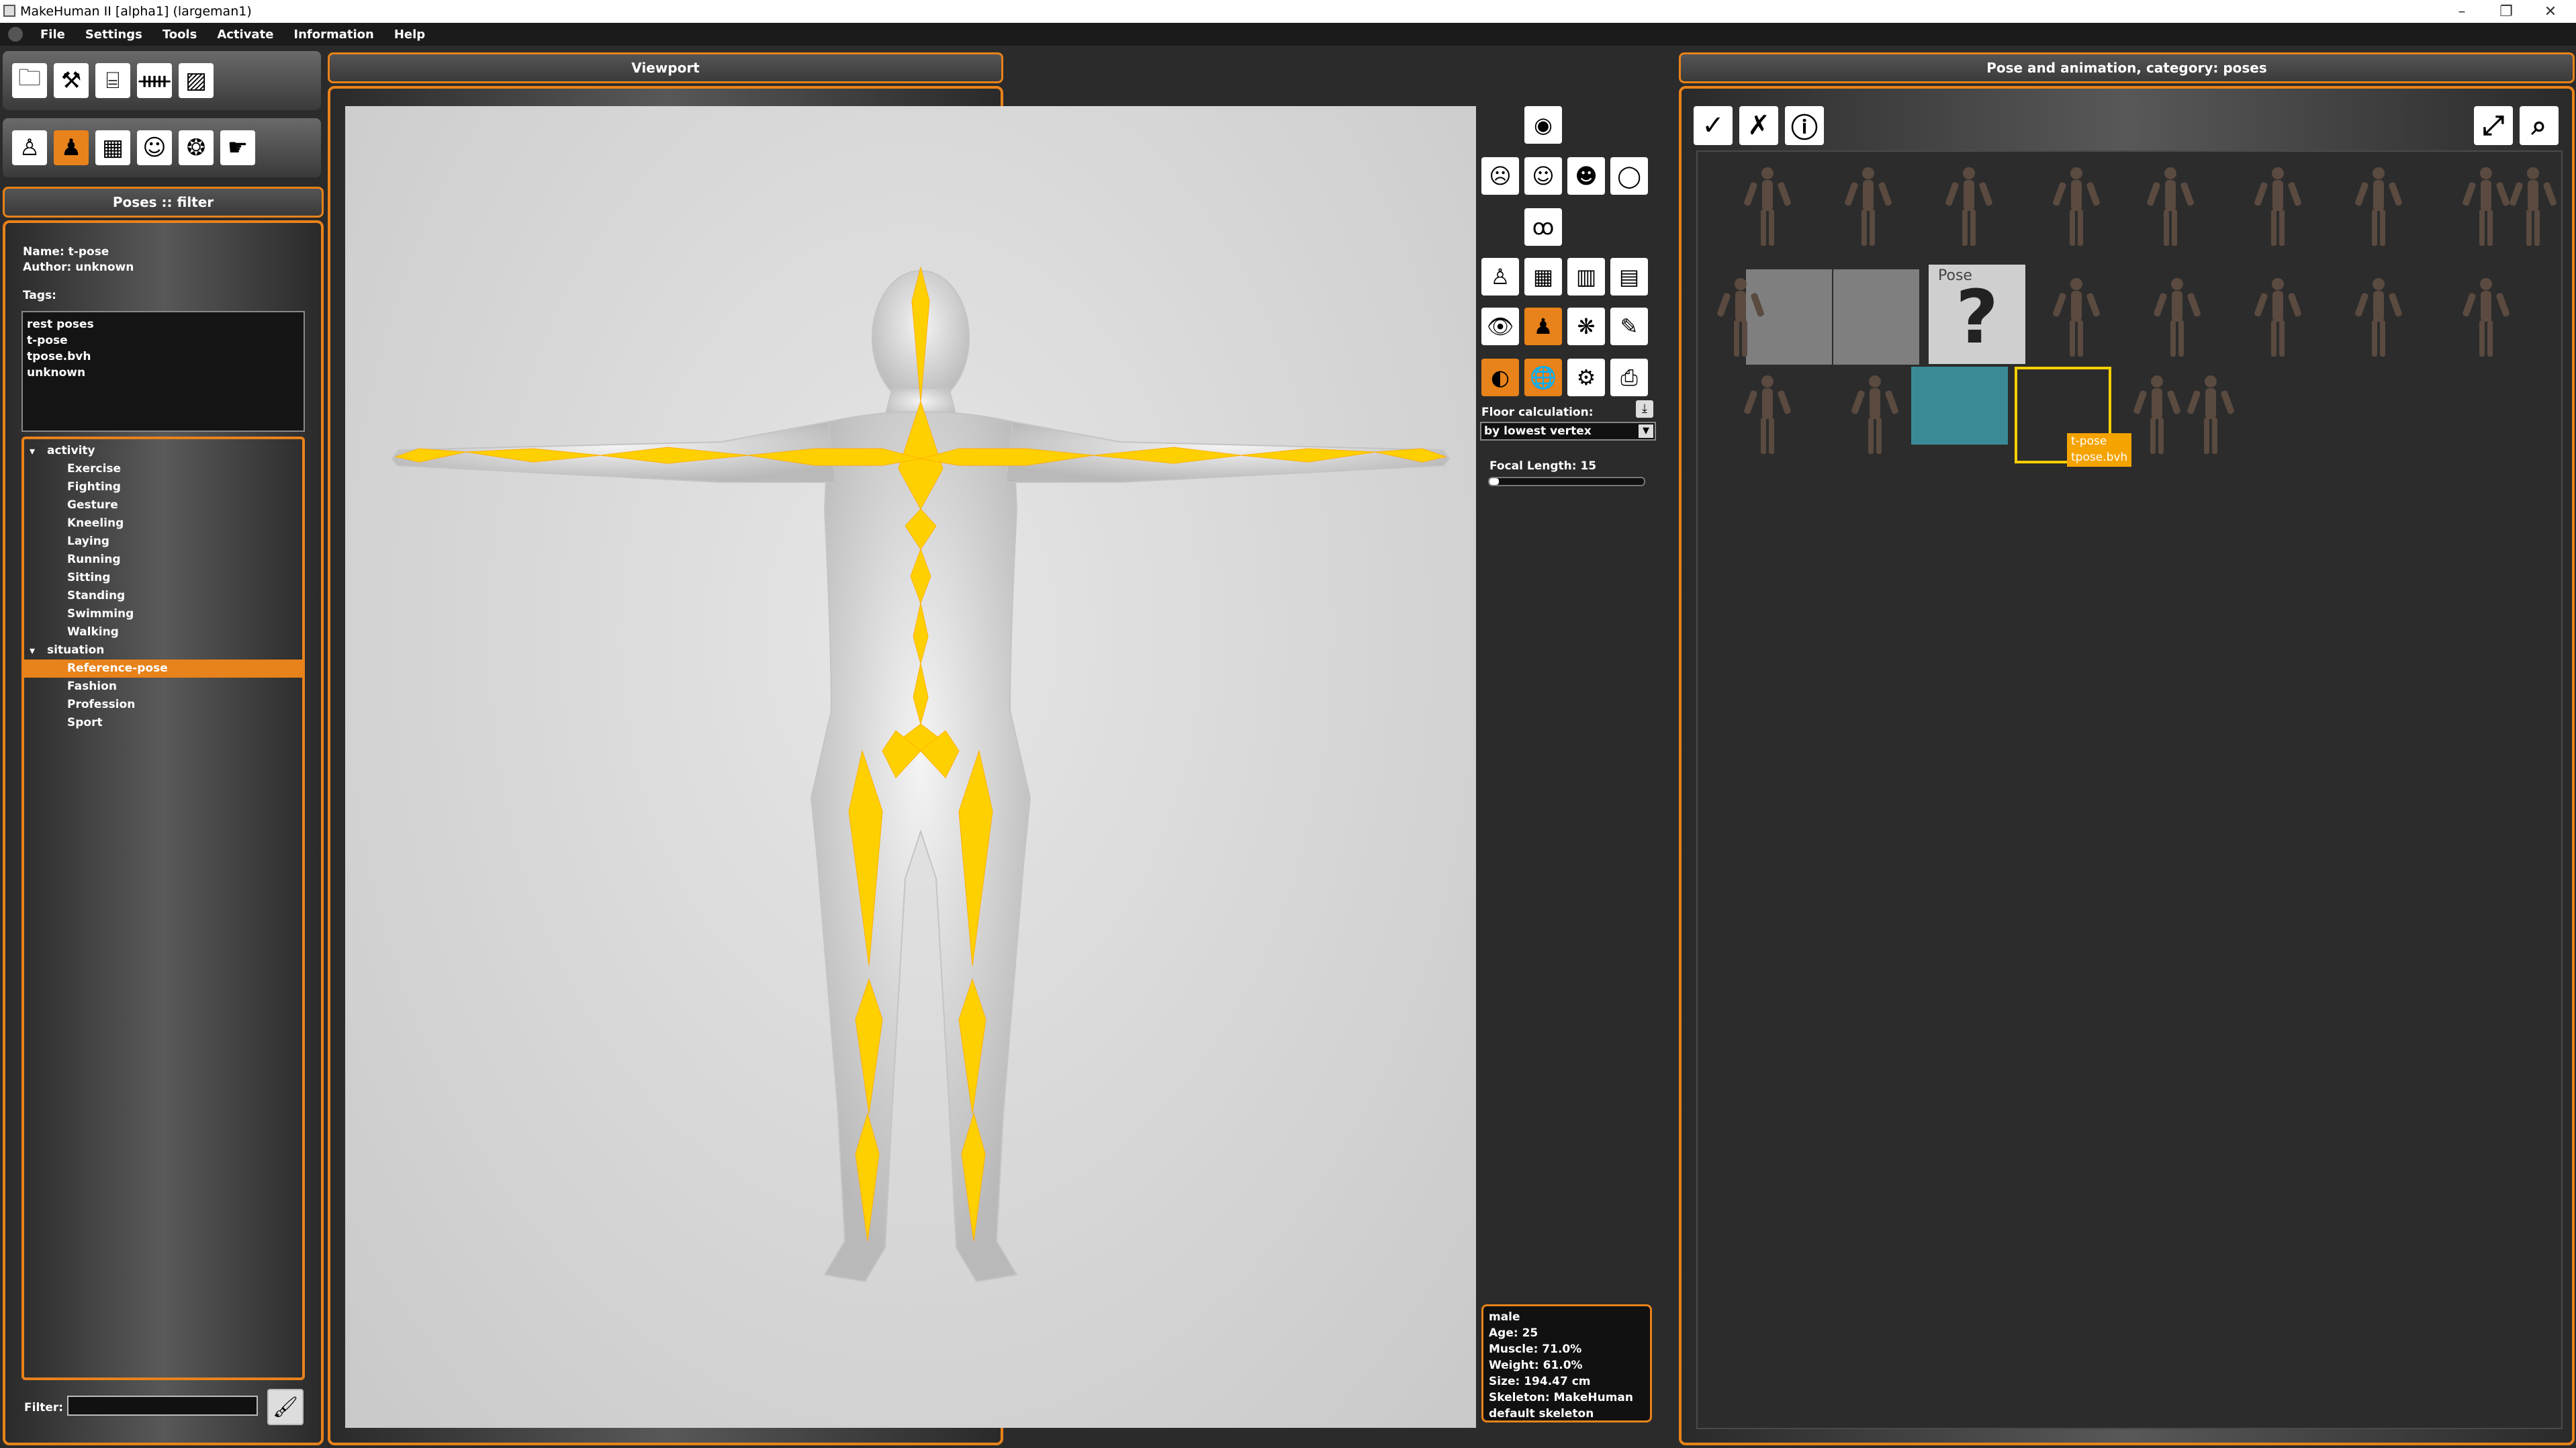 Image resolution: width=2576 pixels, height=1448 pixels. I want to click on logo-icon, so click(15, 34).